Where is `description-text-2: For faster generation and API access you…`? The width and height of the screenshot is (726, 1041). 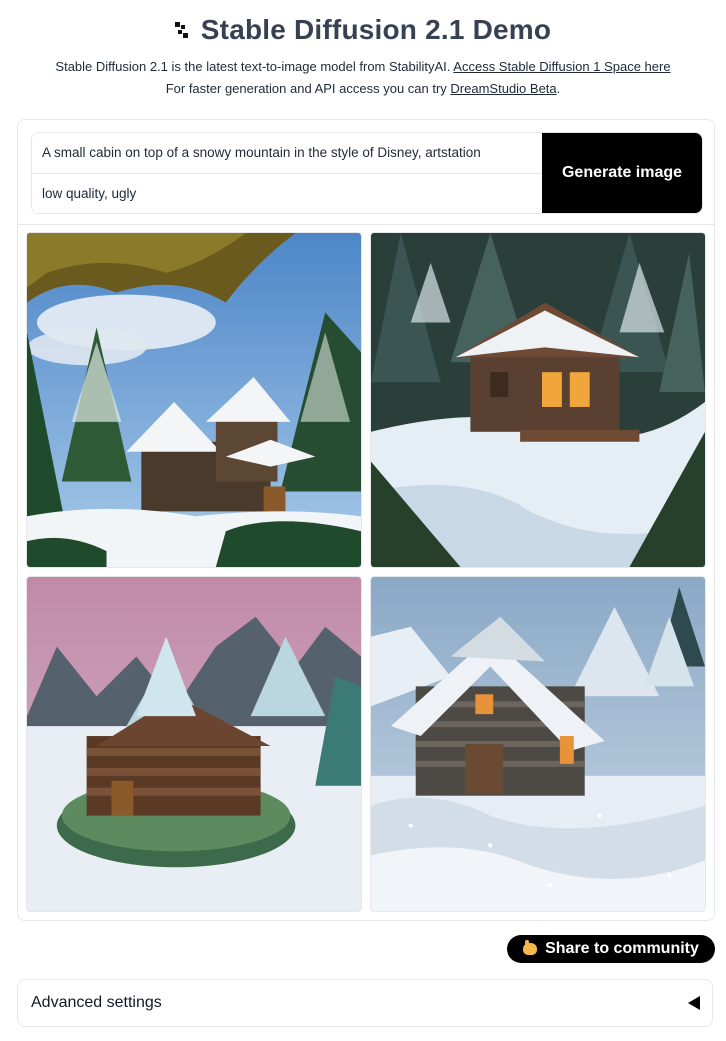 description-text-2: For faster generation and API access you… is located at coordinates (308, 88).